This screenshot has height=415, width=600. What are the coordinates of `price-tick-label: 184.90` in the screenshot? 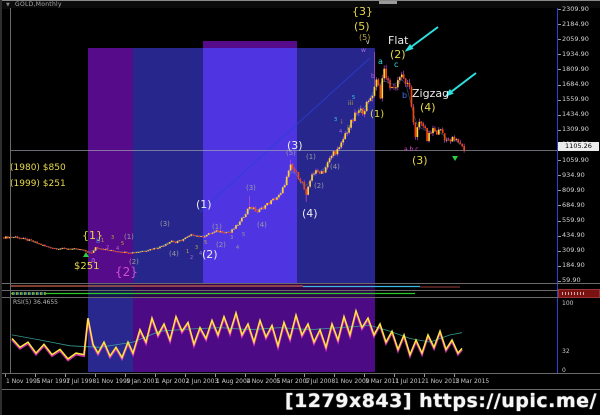 It's located at (573, 265).